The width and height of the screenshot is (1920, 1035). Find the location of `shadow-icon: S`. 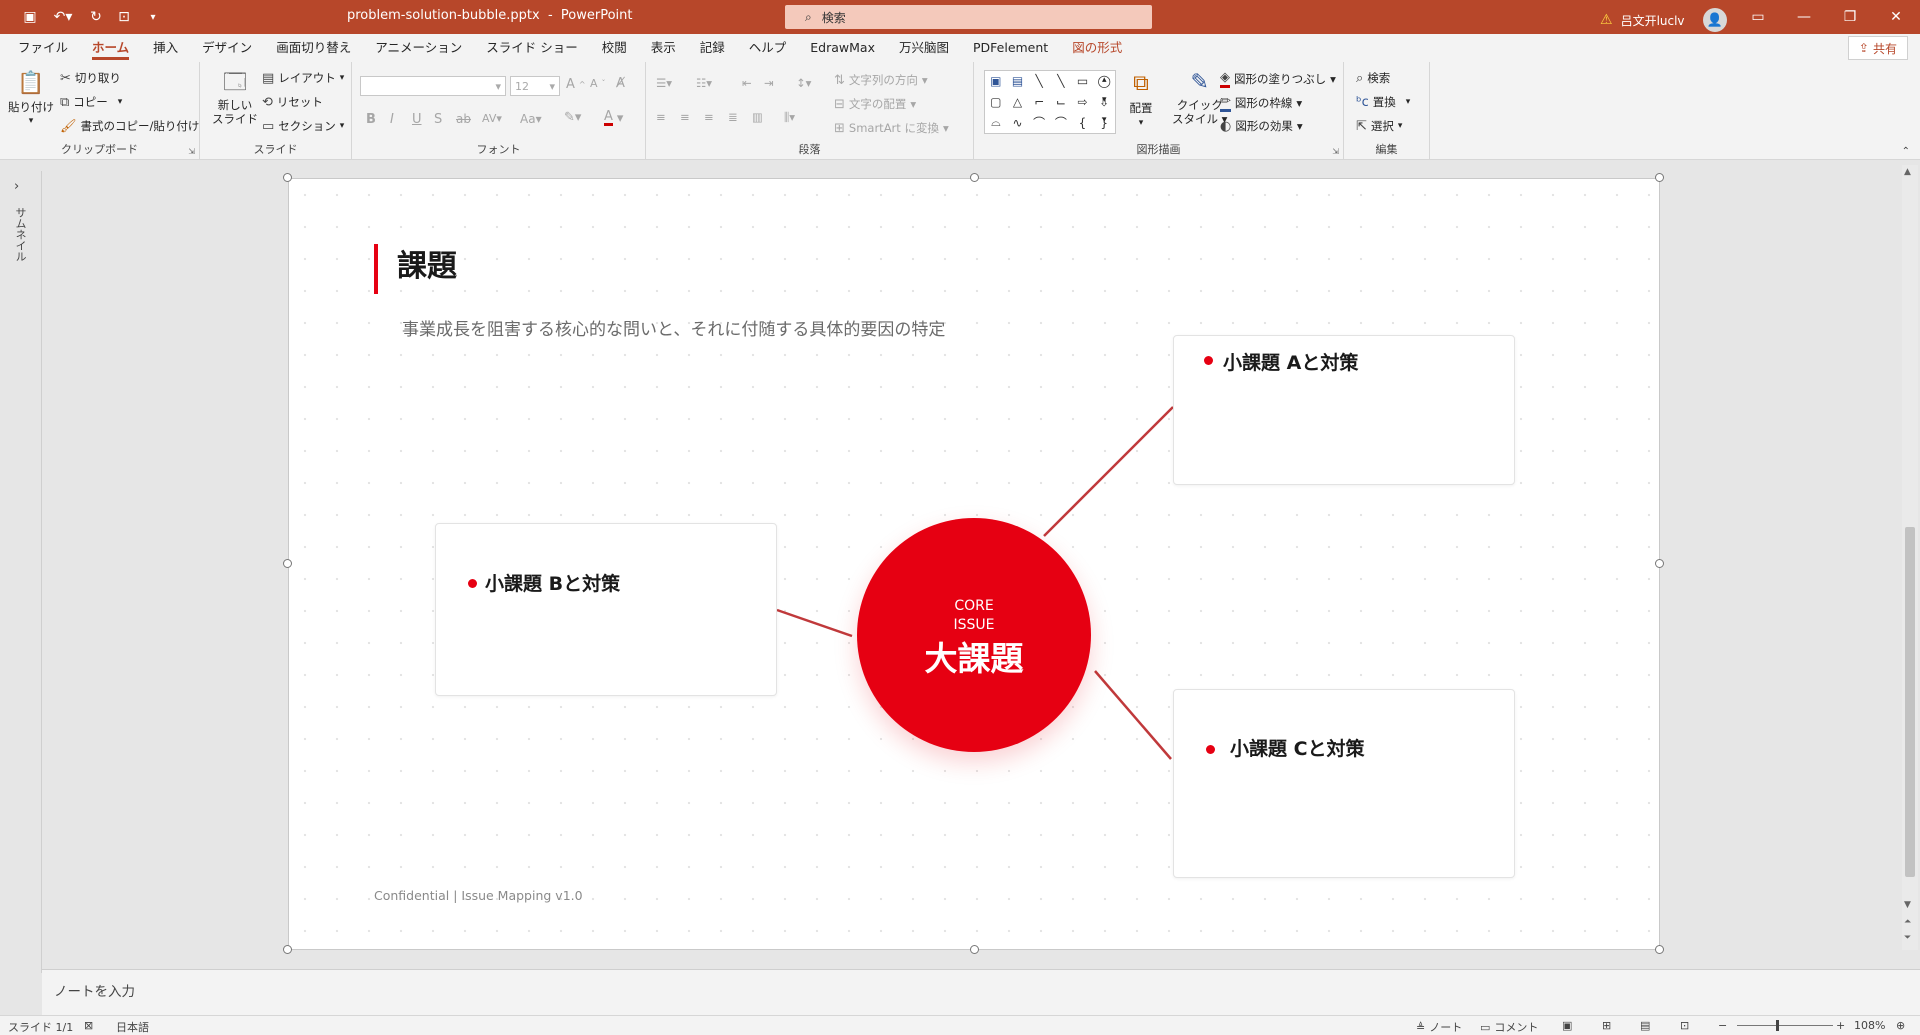

shadow-icon: S is located at coordinates (438, 119).